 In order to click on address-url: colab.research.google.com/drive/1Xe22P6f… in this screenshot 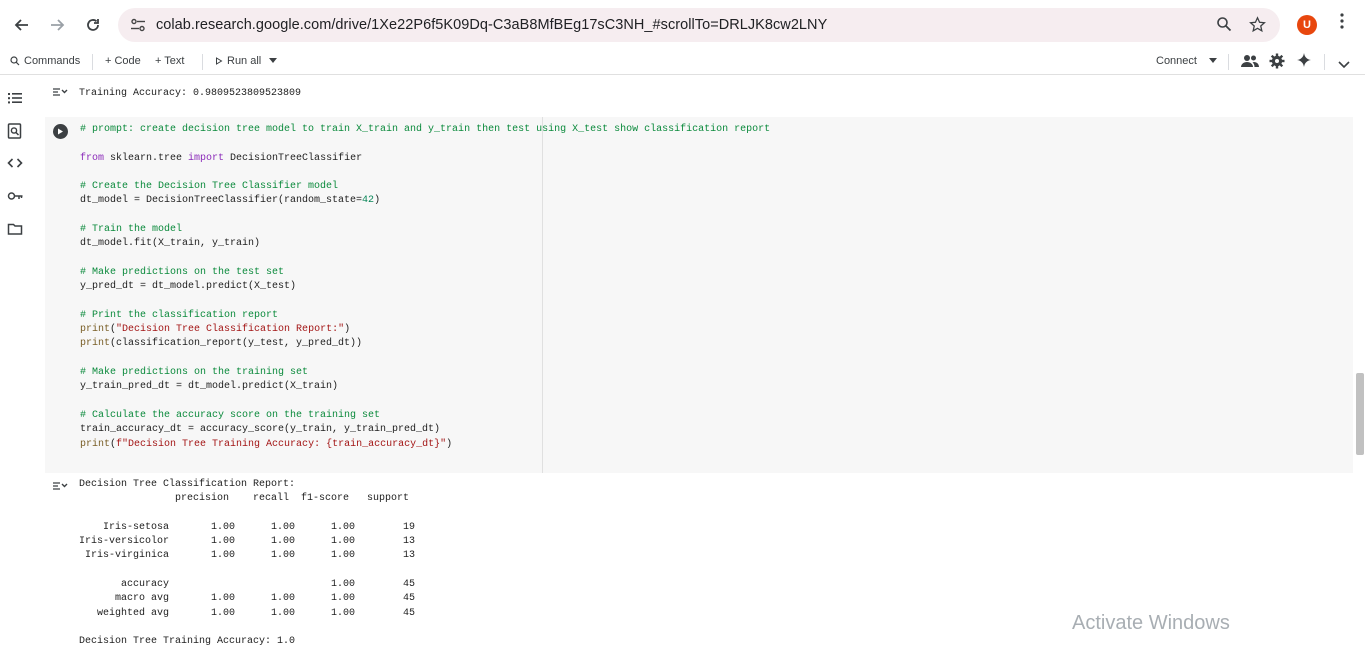, I will do `click(491, 25)`.